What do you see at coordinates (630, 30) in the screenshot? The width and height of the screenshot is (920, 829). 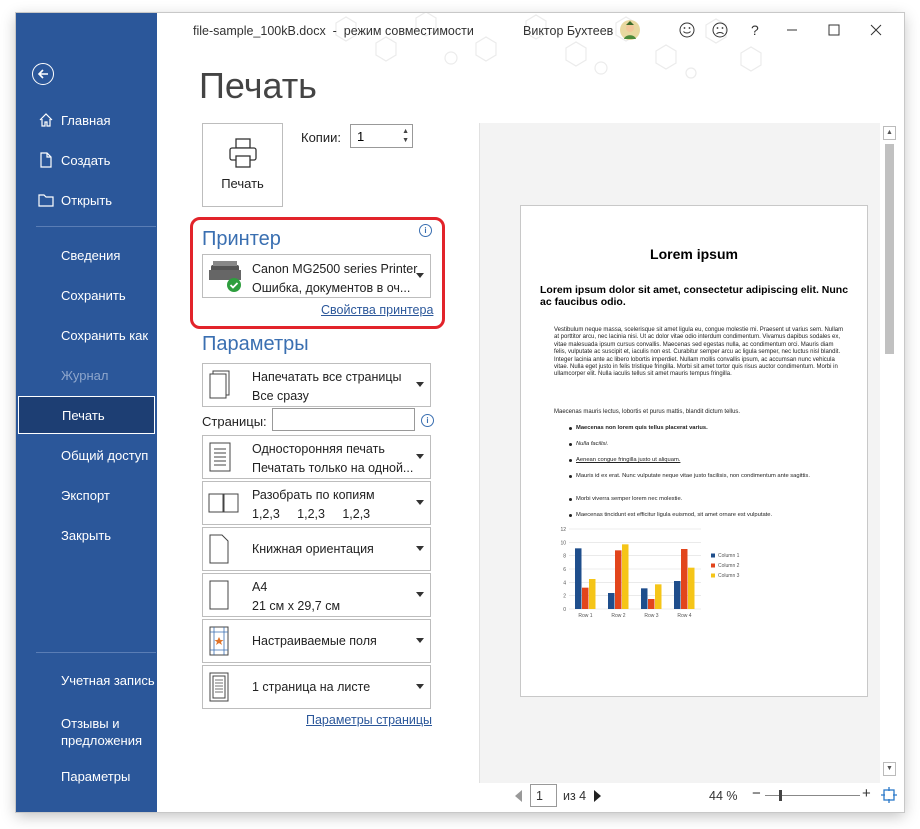 I see `avatar` at bounding box center [630, 30].